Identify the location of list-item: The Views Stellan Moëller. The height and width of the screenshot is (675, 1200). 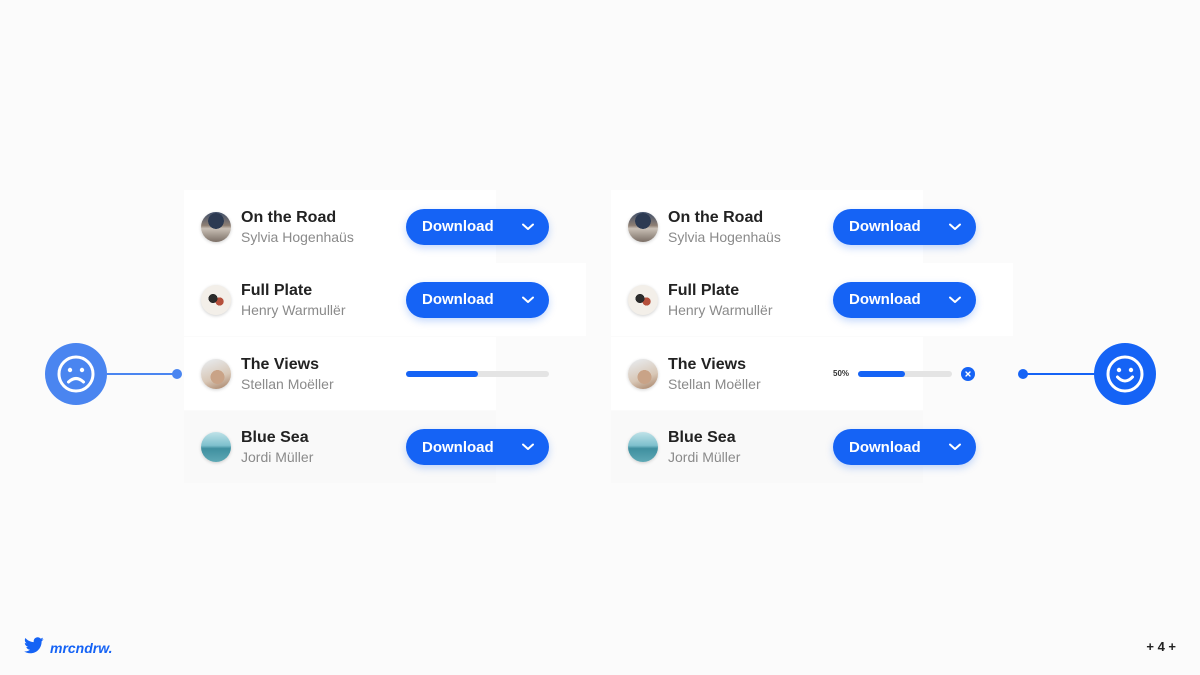
(366, 373).